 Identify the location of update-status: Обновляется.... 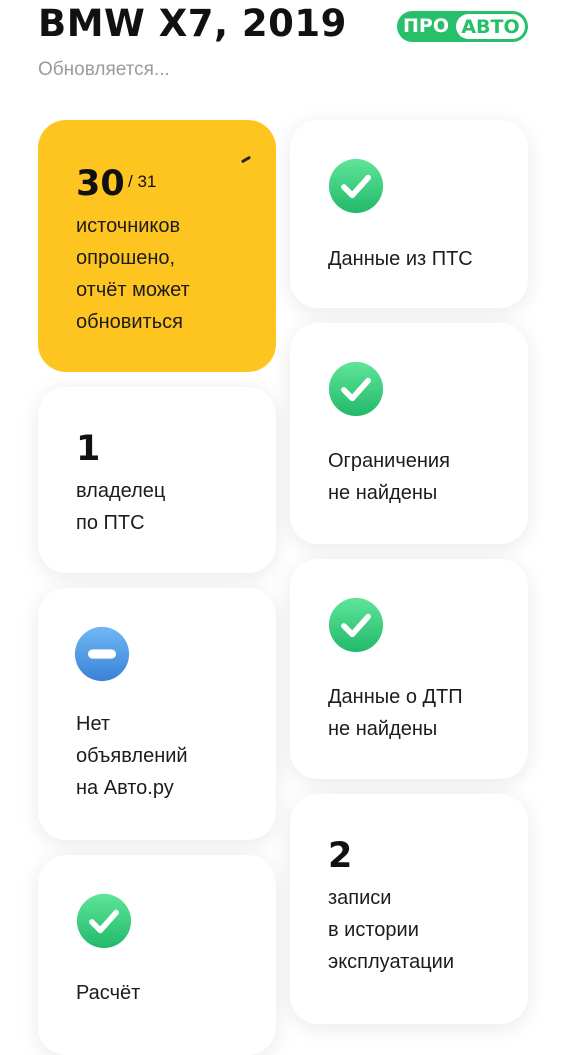
(104, 69).